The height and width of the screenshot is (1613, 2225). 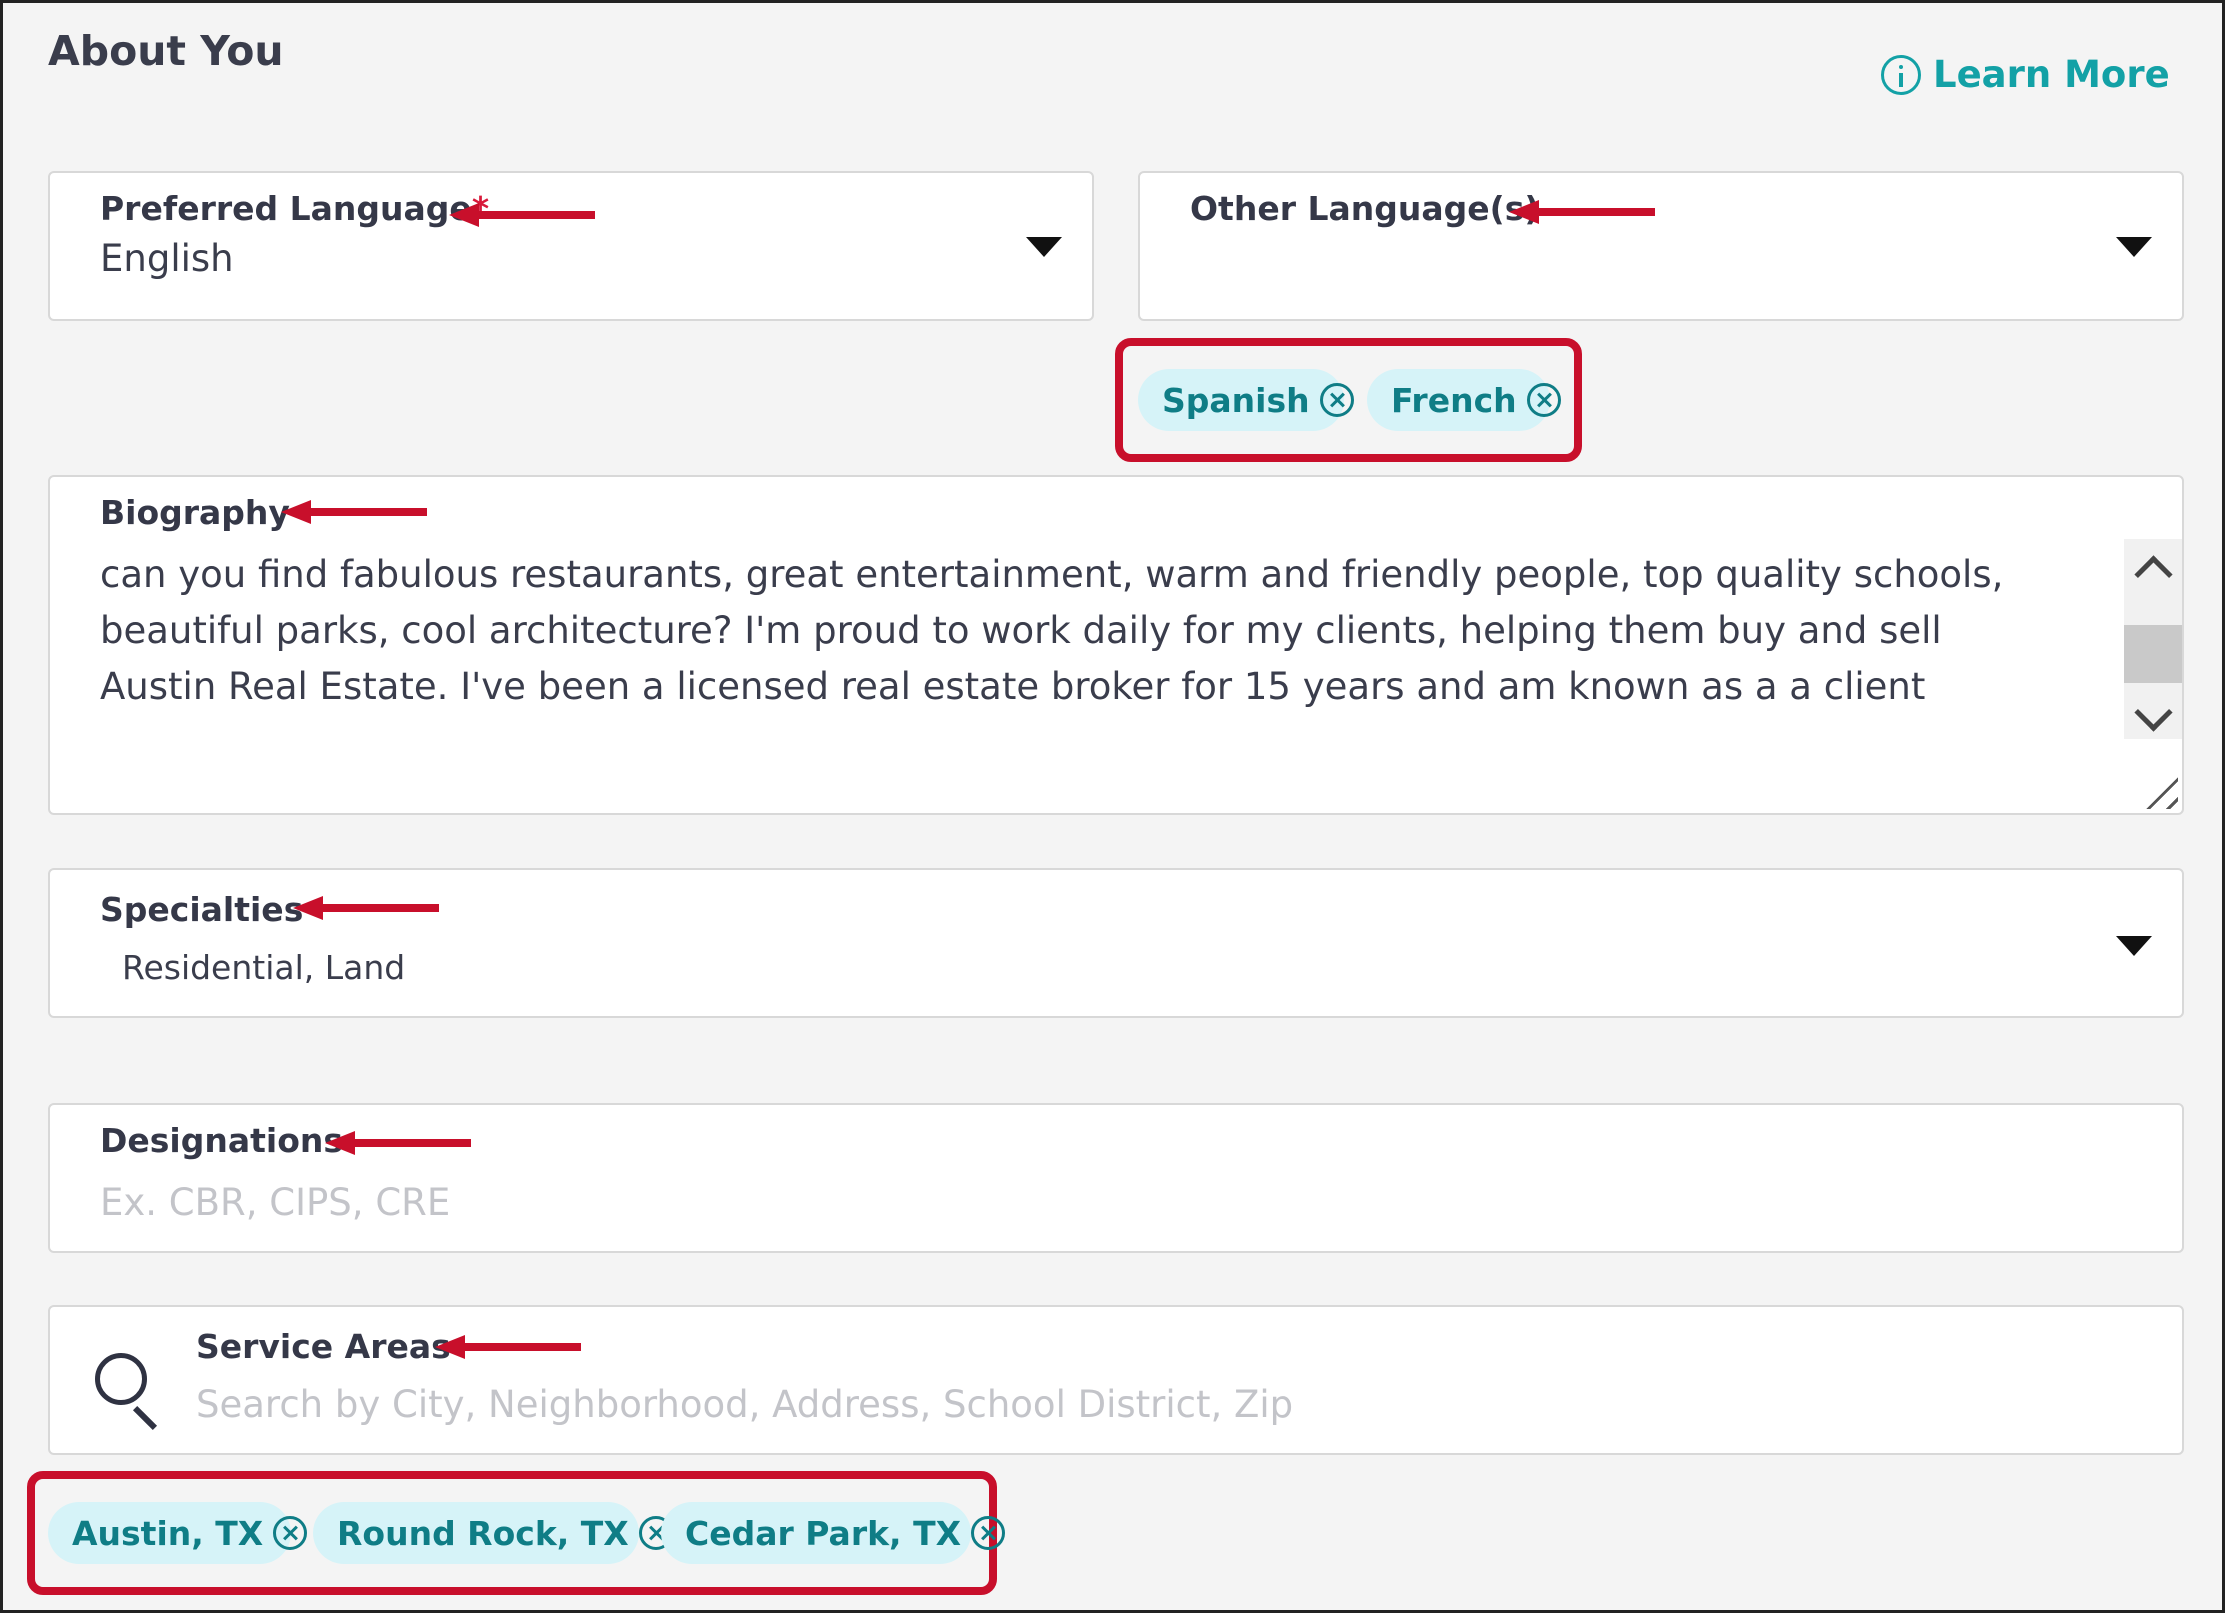 I want to click on service-area-chip: Cedar Park, TX, so click(x=833, y=1533).